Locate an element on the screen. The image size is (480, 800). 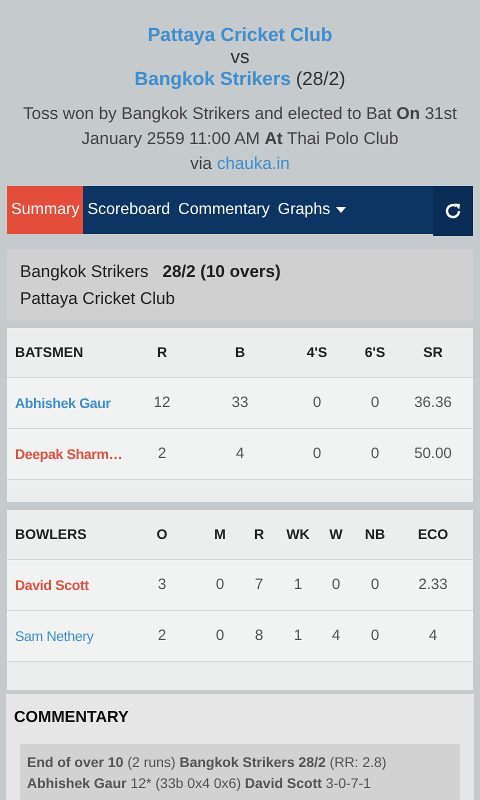
table-cell-text: 50.00 is located at coordinates (433, 454).